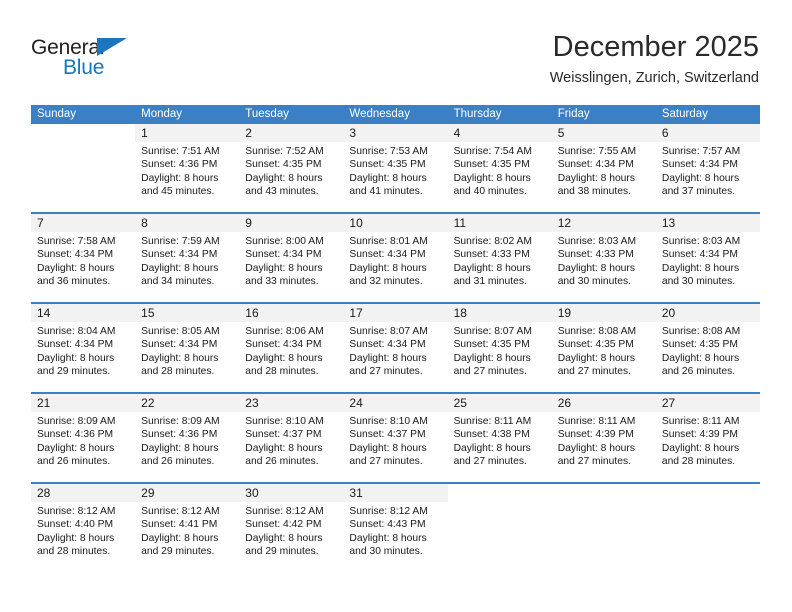 The image size is (792, 612). I want to click on sunrise-text: Sunrise: 8:11 AM, so click(700, 421).